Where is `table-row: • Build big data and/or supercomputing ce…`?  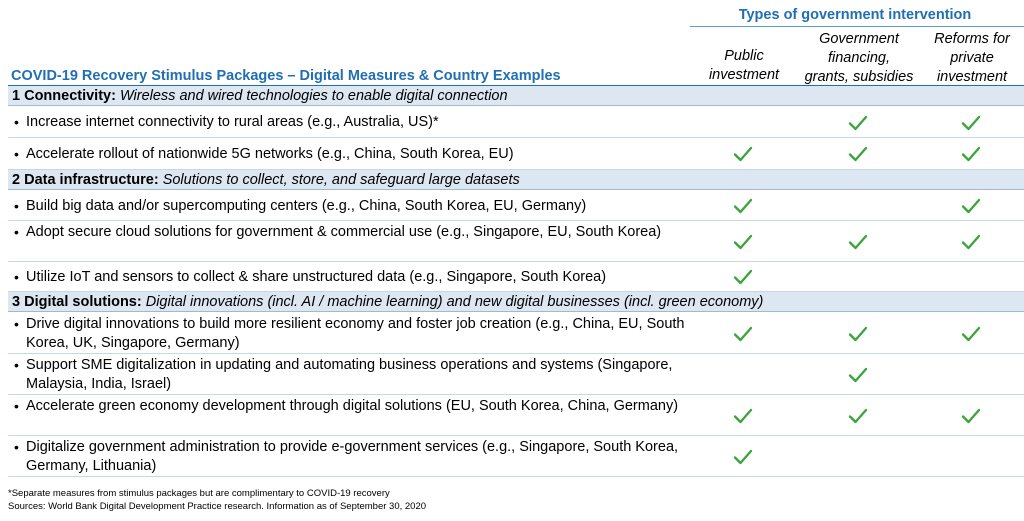
table-row: • Build big data and/or supercomputing ce… is located at coordinates (516, 206).